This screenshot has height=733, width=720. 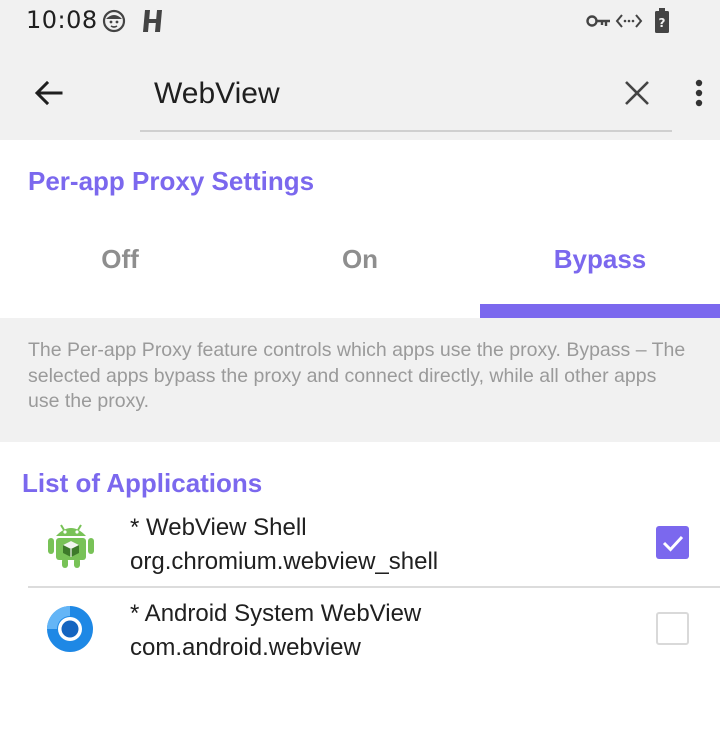 What do you see at coordinates (114, 23) in the screenshot?
I see `face-icon` at bounding box center [114, 23].